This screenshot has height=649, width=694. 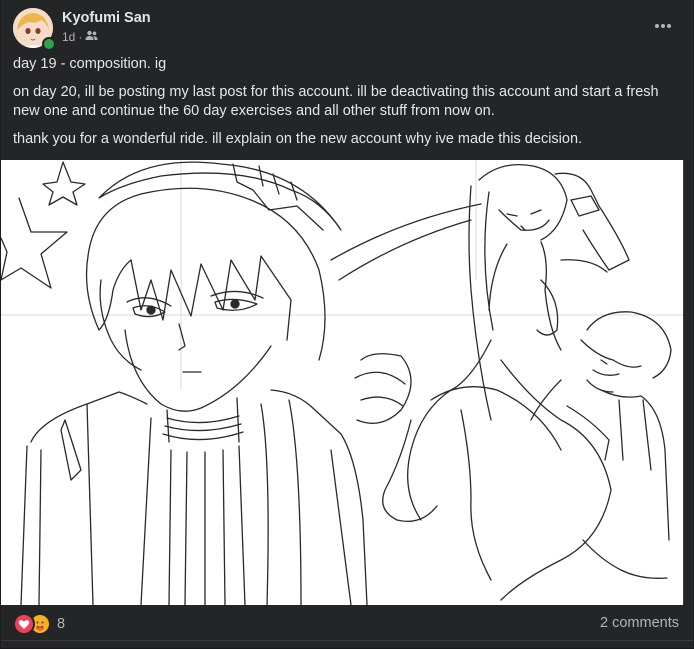 What do you see at coordinates (61, 624) in the screenshot?
I see `reaction-count: 8` at bounding box center [61, 624].